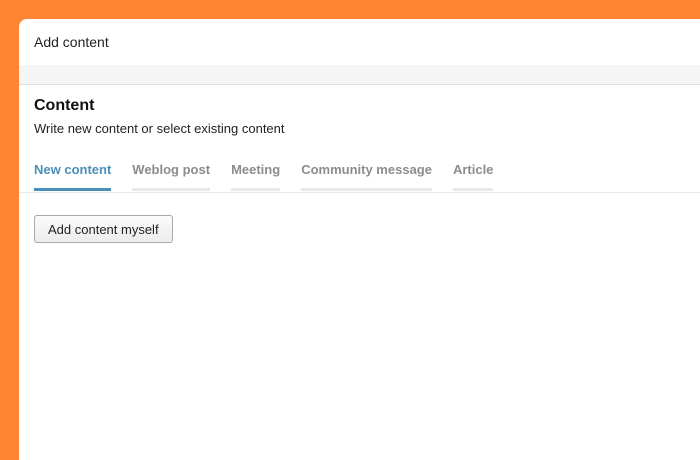 The height and width of the screenshot is (460, 700). I want to click on tab-community-message: Community message, so click(366, 173).